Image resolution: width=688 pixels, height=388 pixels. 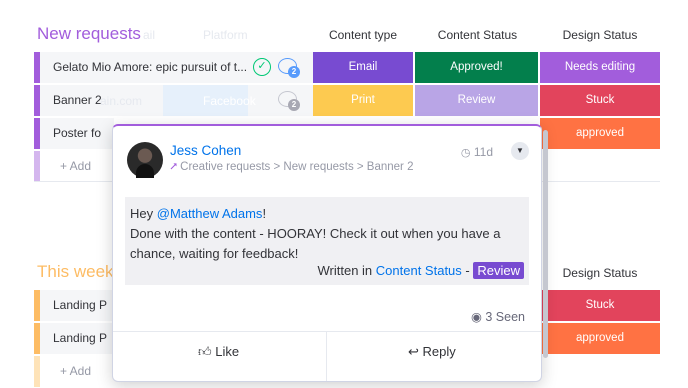 I want to click on avatar-figure, so click(x=145, y=171).